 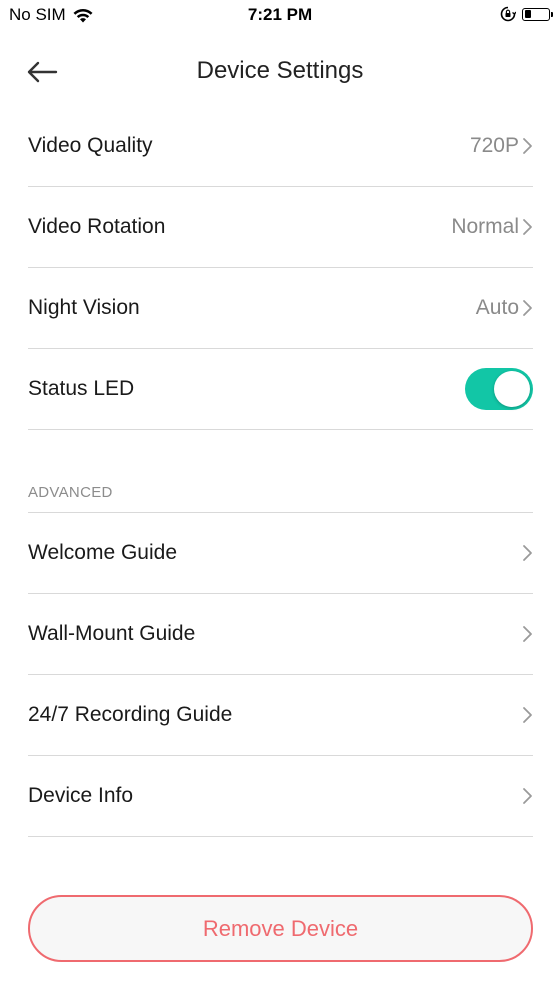 What do you see at coordinates (280, 389) in the screenshot?
I see `setting-row-status-led: Status LED` at bounding box center [280, 389].